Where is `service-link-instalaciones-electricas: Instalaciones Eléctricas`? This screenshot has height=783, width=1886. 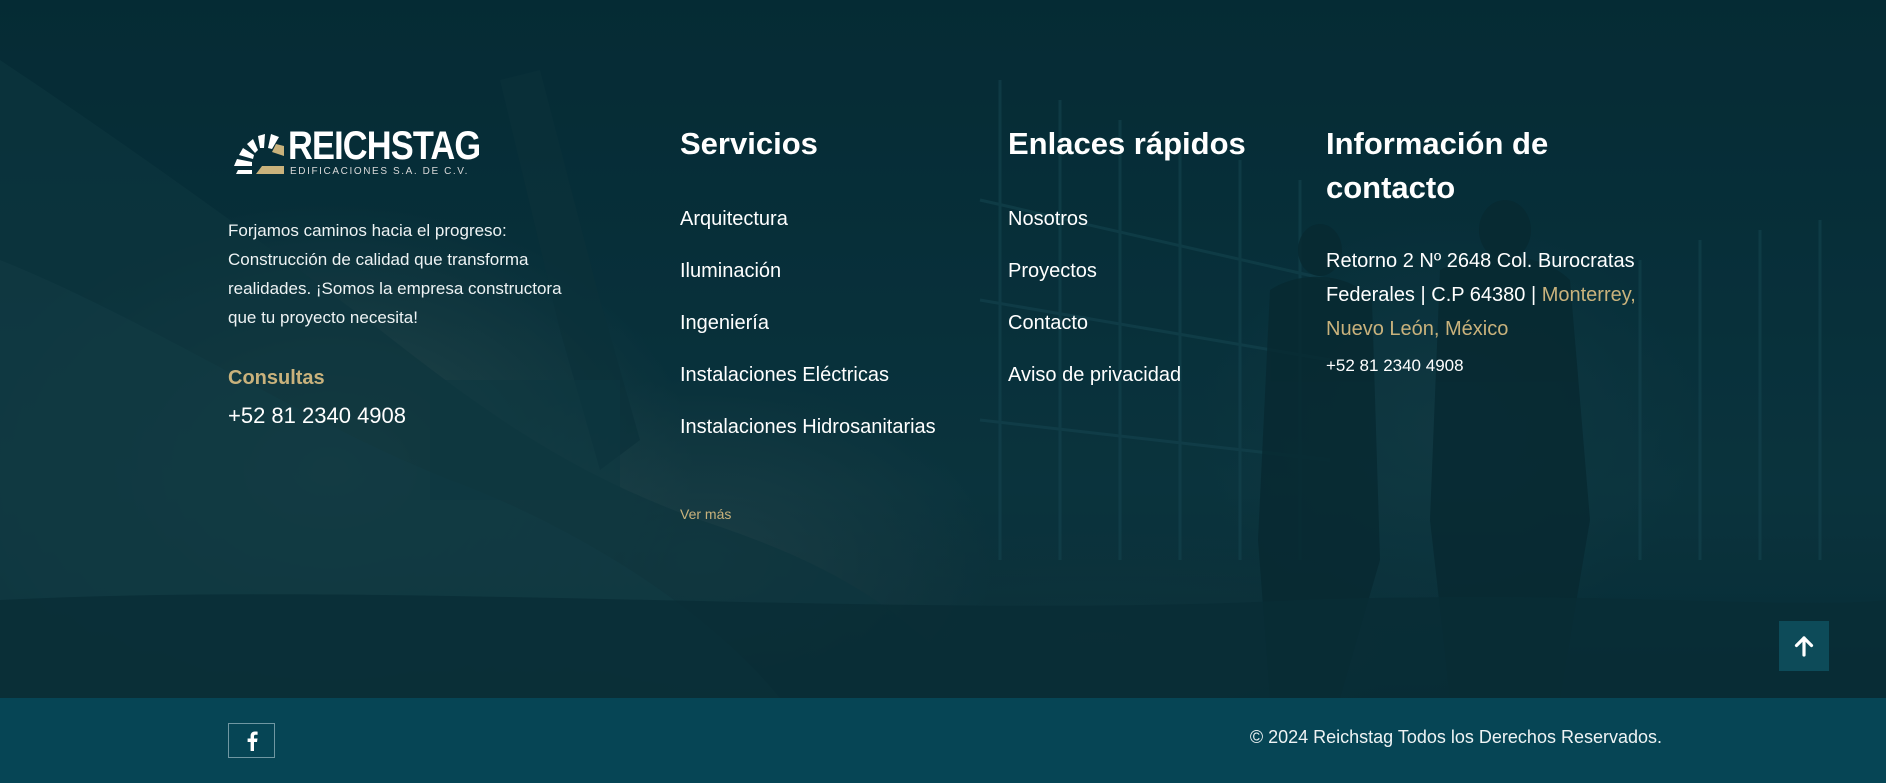
service-link-instalaciones-electricas: Instalaciones Eléctricas is located at coordinates (810, 375).